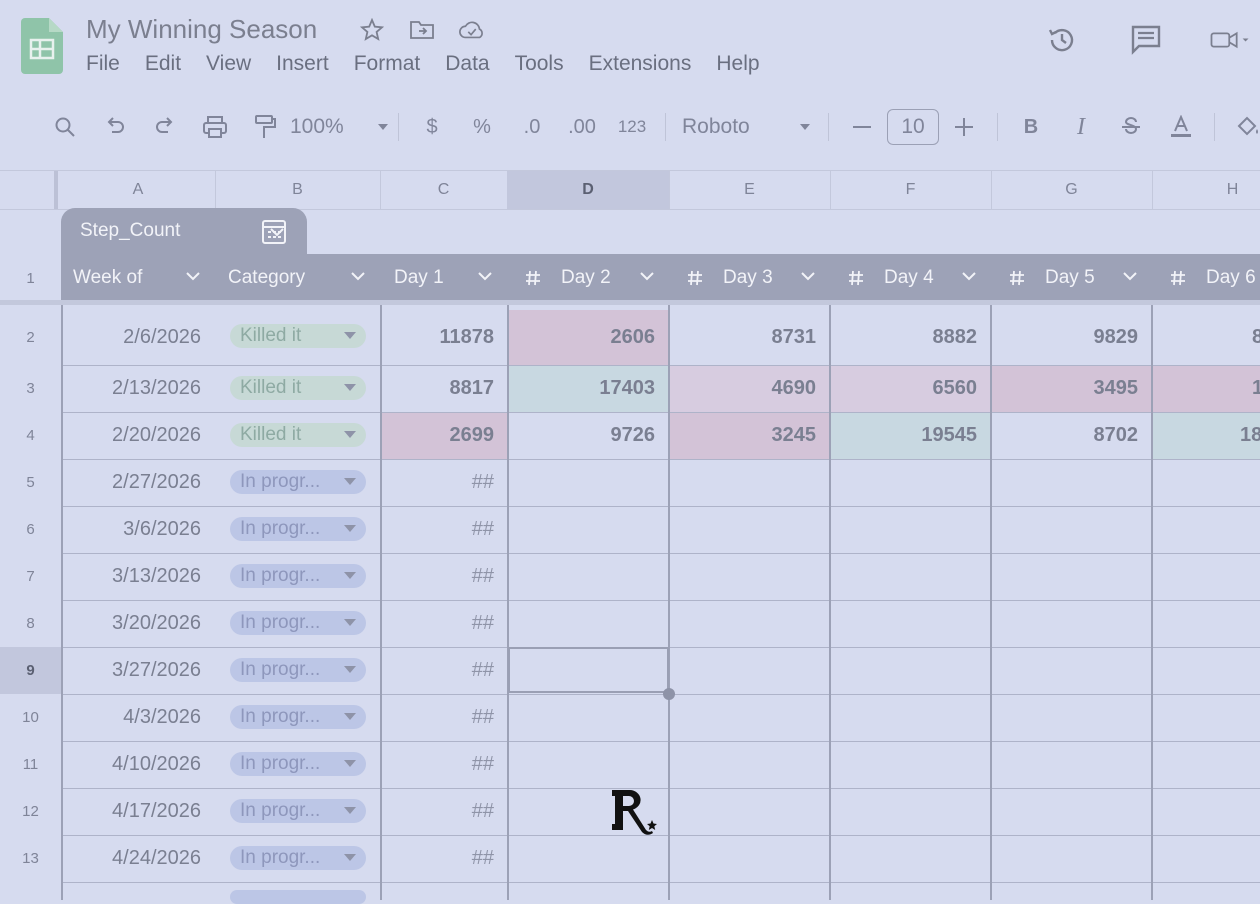  I want to click on percent-button: %, so click(482, 127).